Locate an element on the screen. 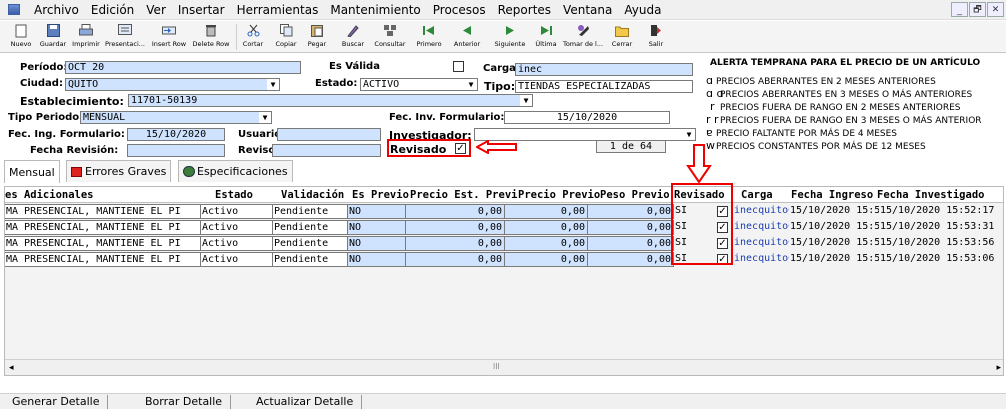 Image resolution: width=1006 pixels, height=409 pixels. menu-ver: Ver is located at coordinates (156, 10).